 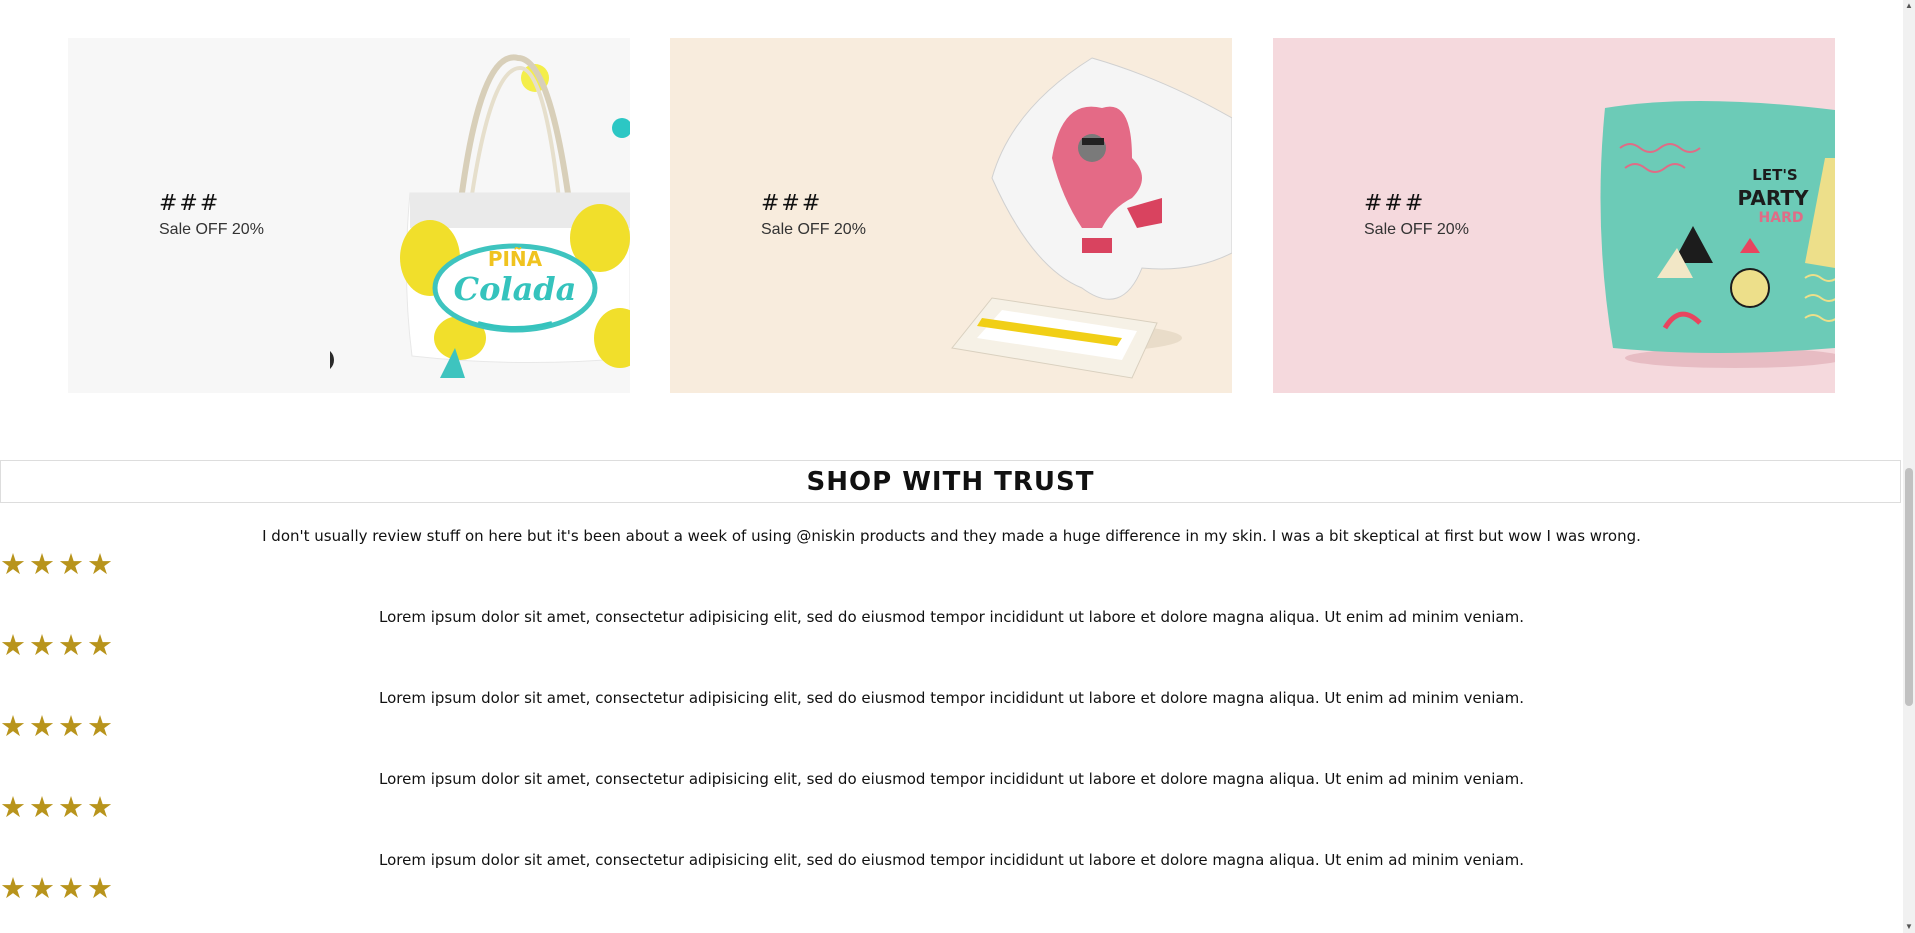 What do you see at coordinates (1909, 587) in the screenshot?
I see `scrollbar-thumb` at bounding box center [1909, 587].